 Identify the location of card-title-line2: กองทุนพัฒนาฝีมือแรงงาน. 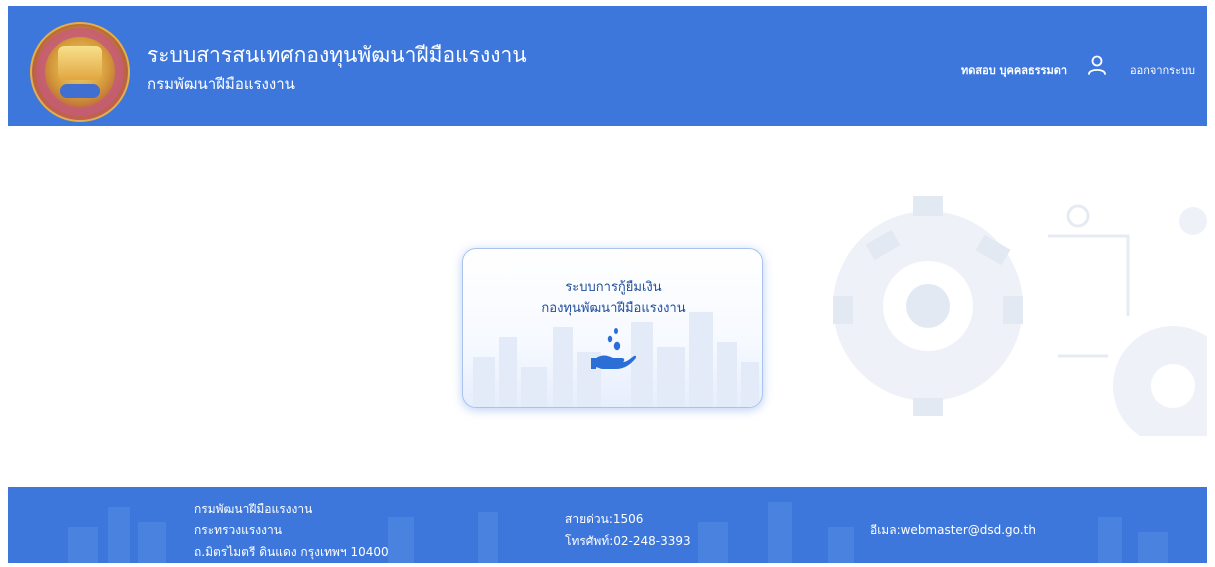
(613, 308).